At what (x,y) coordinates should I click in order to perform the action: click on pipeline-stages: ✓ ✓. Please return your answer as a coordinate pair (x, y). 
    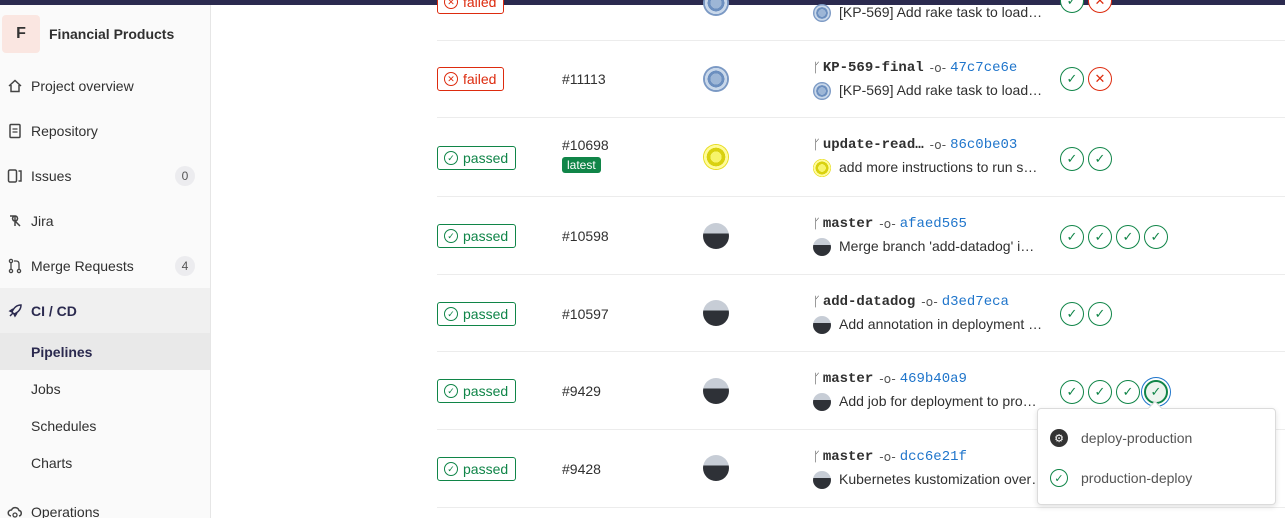
    Looking at the image, I should click on (1088, 159).